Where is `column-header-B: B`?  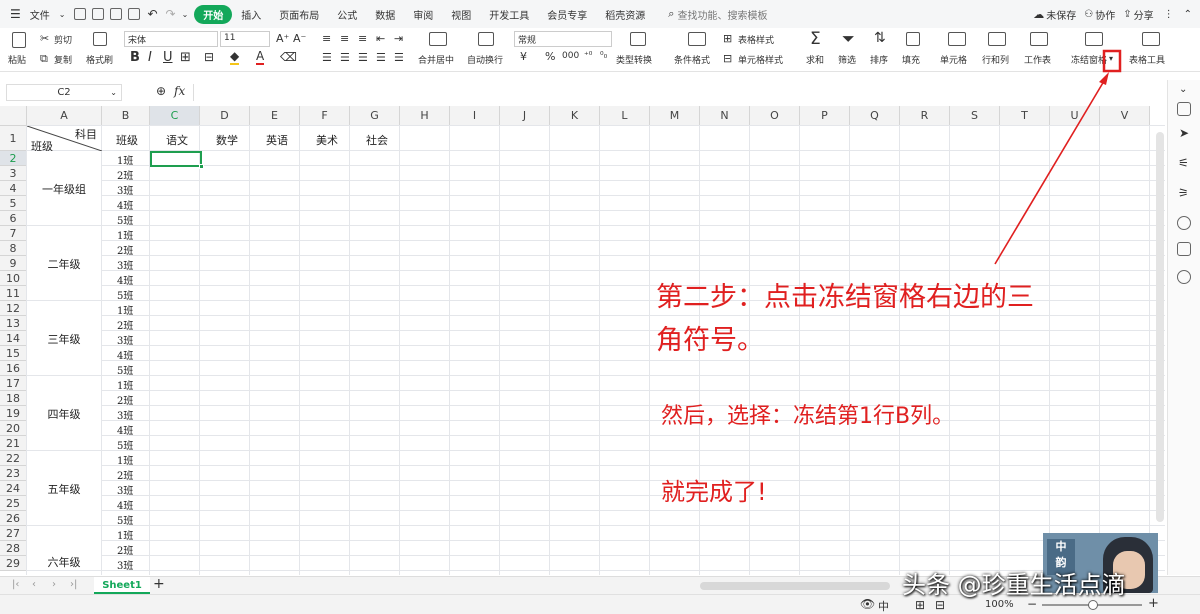 column-header-B: B is located at coordinates (126, 116).